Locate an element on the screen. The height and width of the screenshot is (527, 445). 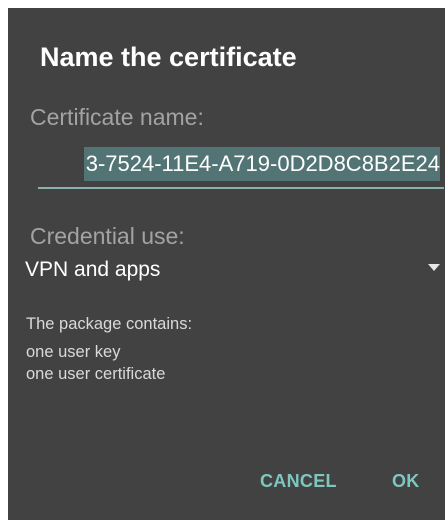
certificate-name-label: Certificate name: is located at coordinates (117, 117).